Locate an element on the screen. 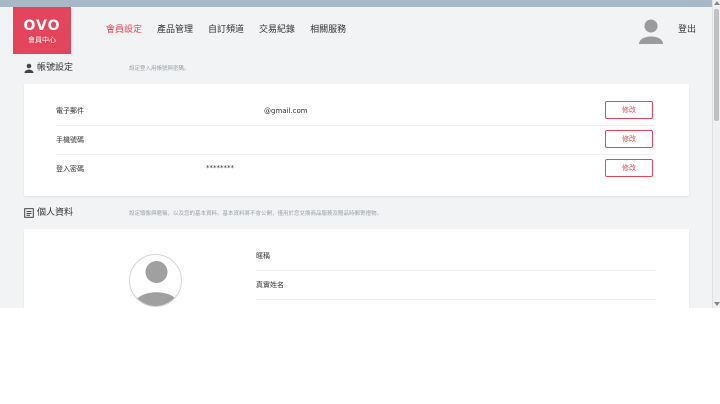 Image resolution: width=720 pixels, height=404 pixels. profile-section-heading: 個人資料 is located at coordinates (55, 213).